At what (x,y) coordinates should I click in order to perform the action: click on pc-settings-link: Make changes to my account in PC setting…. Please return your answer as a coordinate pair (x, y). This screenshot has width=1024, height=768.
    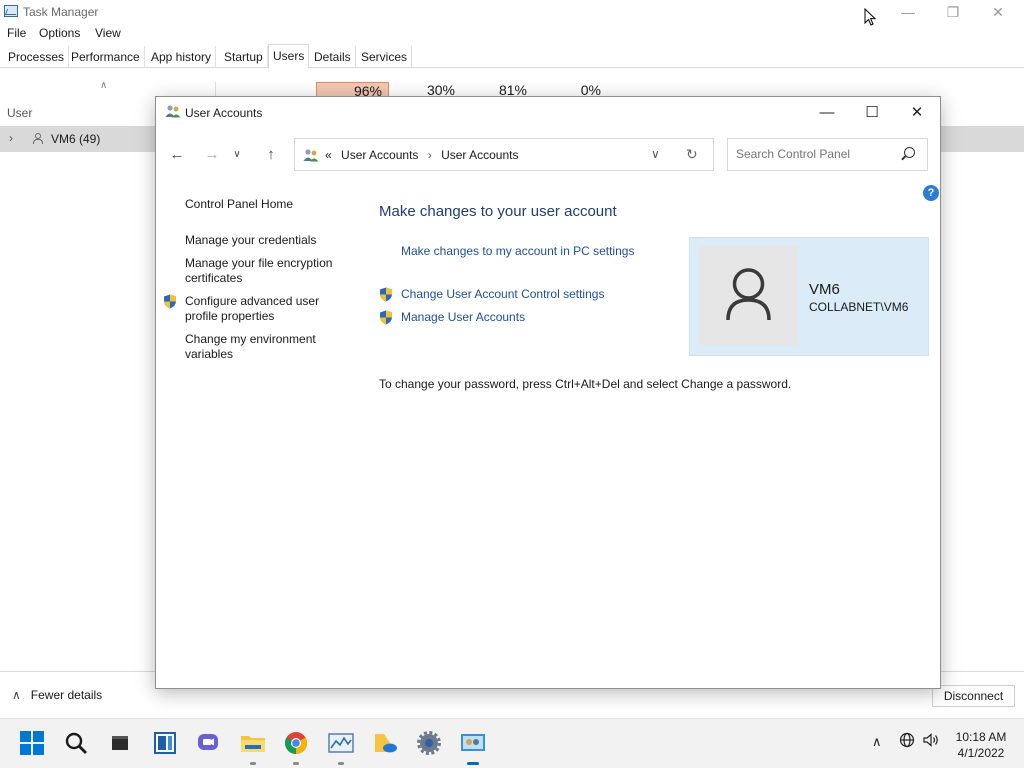
    Looking at the image, I should click on (517, 251).